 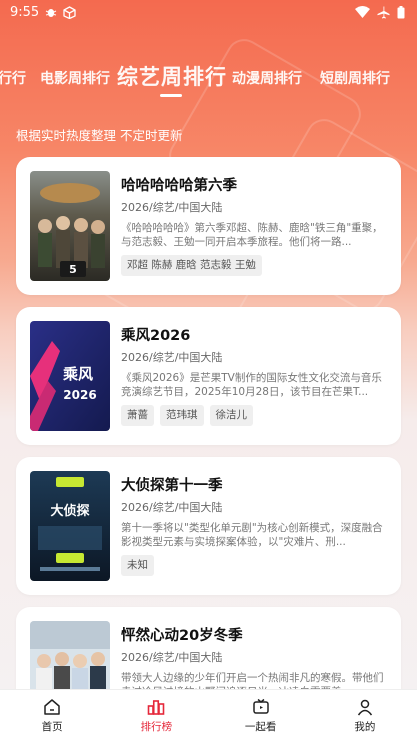 I want to click on tab-short-drama-weekly: 短剧周排行, so click(x=355, y=78).